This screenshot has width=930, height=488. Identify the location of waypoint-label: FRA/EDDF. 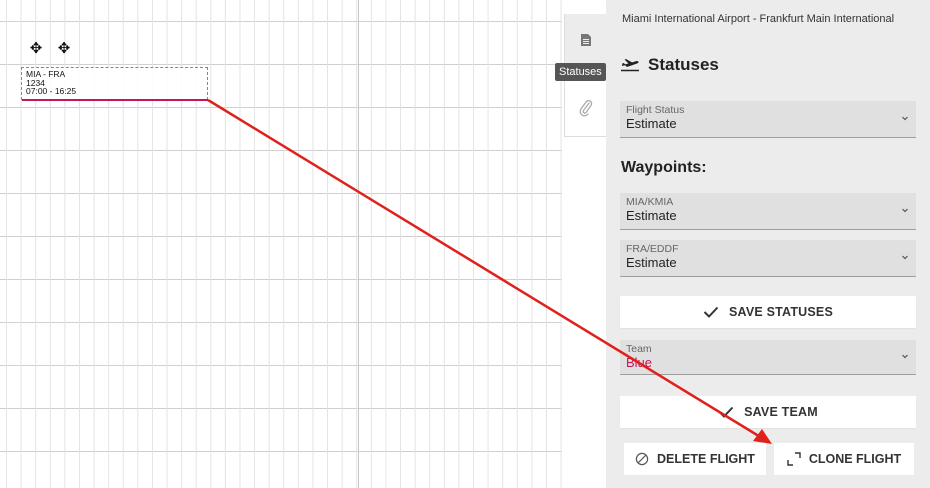
(652, 249).